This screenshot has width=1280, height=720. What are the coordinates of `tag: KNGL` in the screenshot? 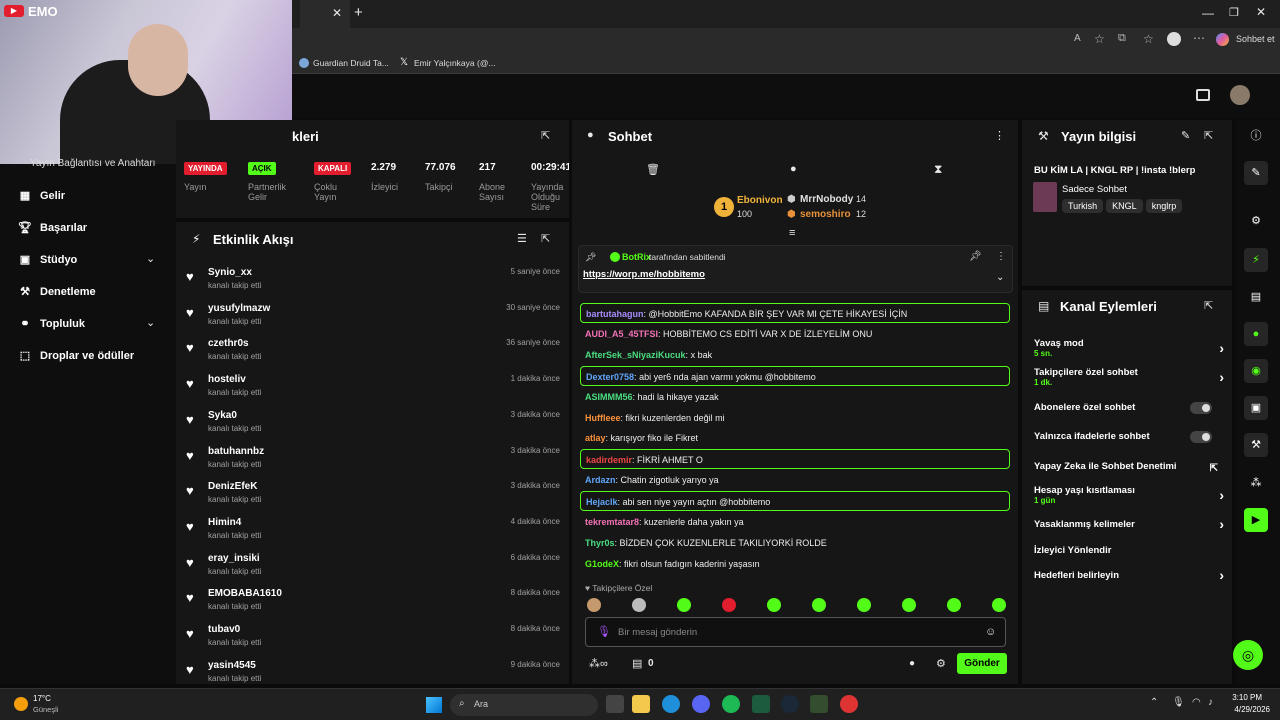 It's located at (1124, 206).